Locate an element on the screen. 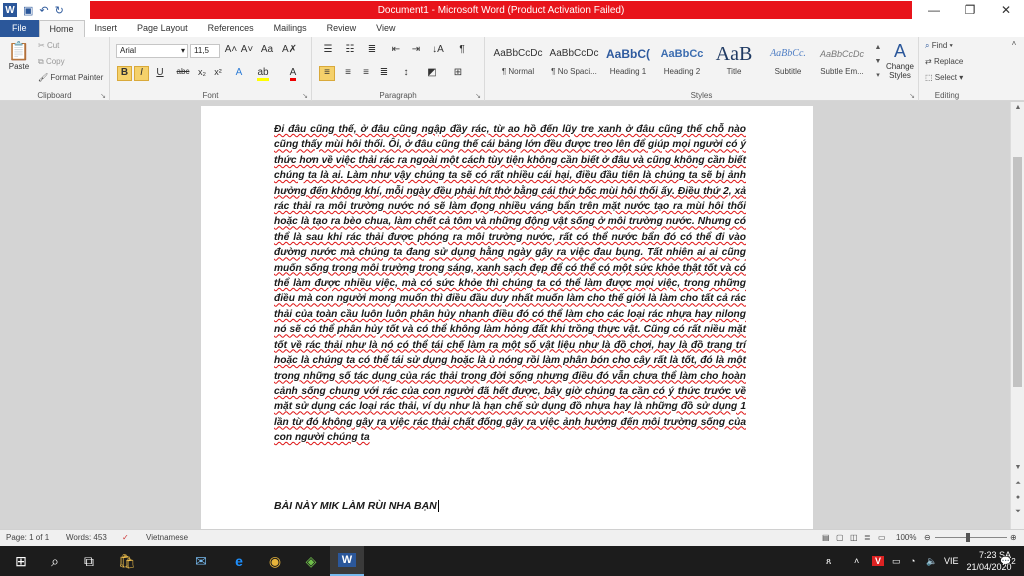 This screenshot has width=1024, height=576. draft-icon: ▭ is located at coordinates (882, 537).